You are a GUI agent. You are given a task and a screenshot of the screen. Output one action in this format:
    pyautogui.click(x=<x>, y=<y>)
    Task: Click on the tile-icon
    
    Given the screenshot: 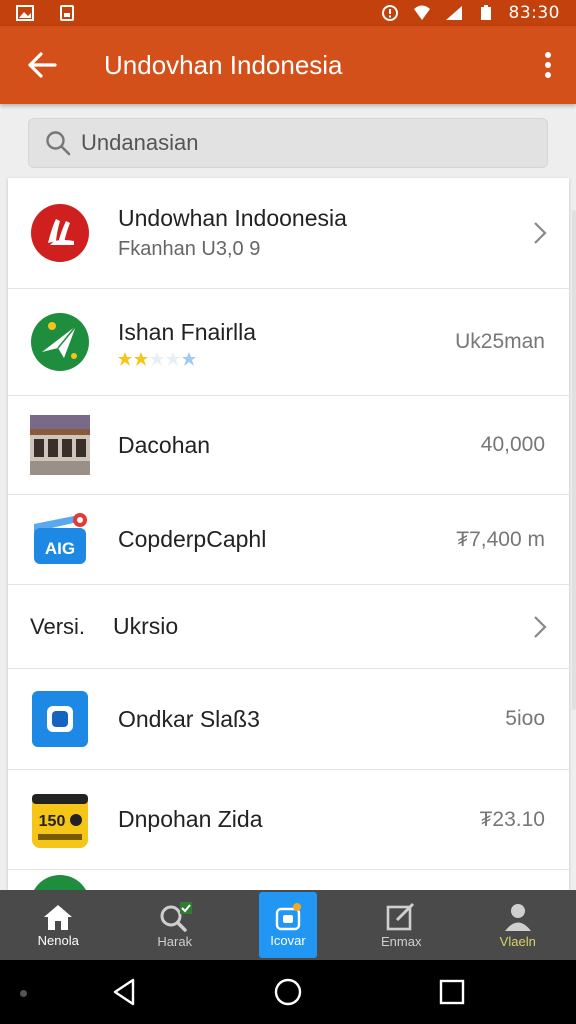 What is the action you would take?
    pyautogui.click(x=288, y=916)
    